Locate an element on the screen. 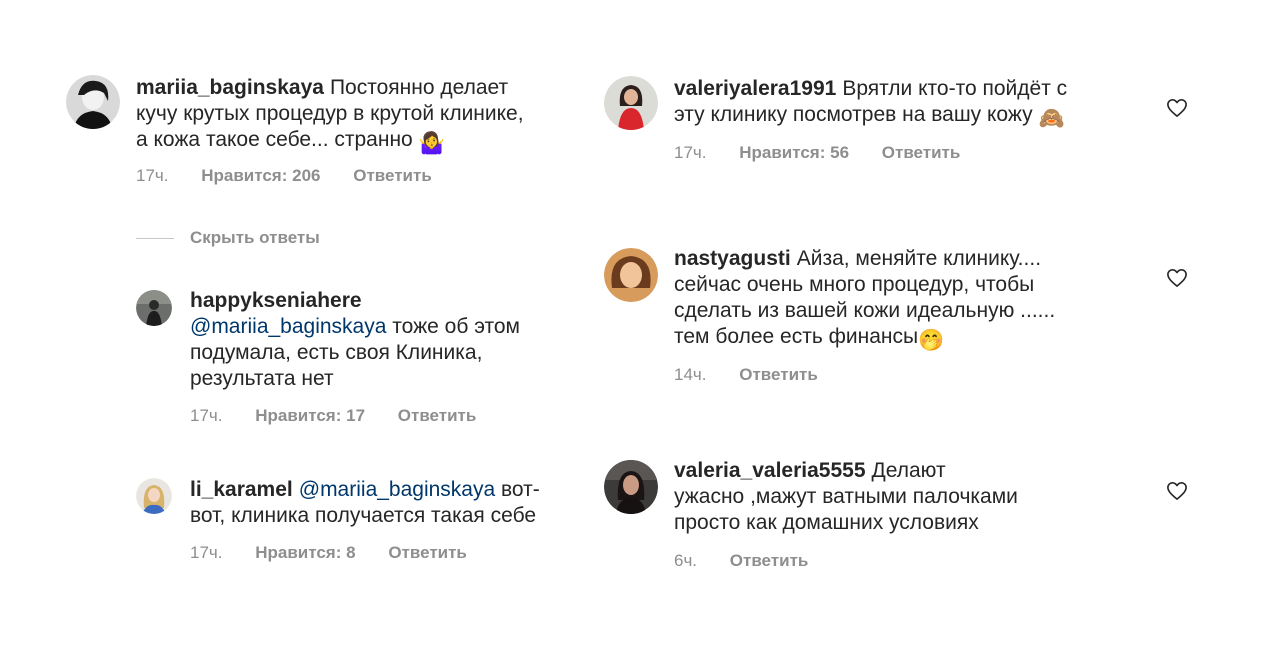 The width and height of the screenshot is (1280, 646). comment-meta: 6ч. Ответить is located at coordinates (741, 561).